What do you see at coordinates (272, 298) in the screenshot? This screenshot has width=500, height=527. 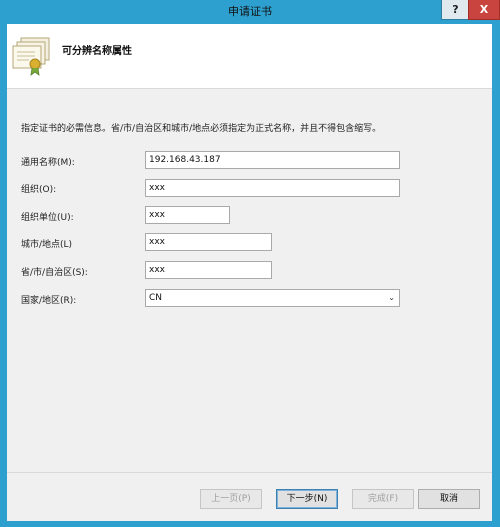 I see `country-select: CN ⌄` at bounding box center [272, 298].